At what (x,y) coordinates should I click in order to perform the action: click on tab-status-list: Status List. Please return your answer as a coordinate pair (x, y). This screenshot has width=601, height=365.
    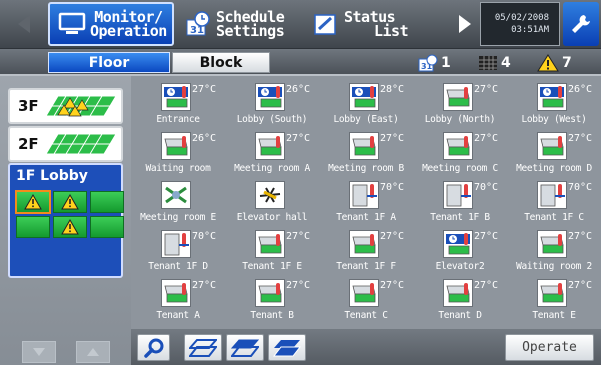
    Looking at the image, I should click on (375, 24).